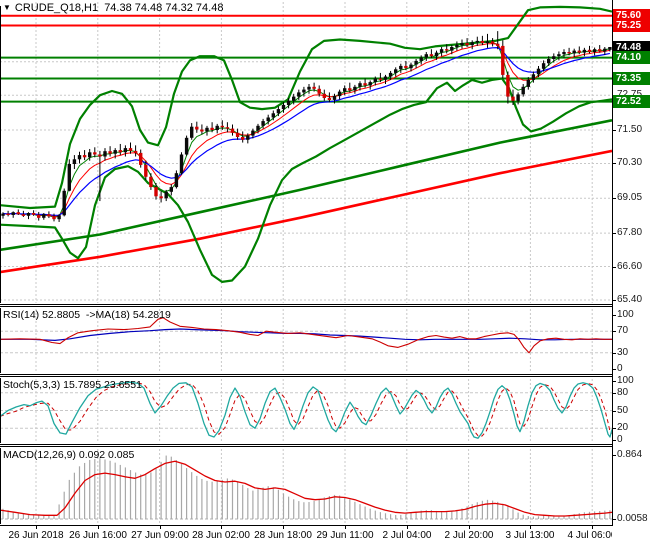  What do you see at coordinates (612, 263) in the screenshot?
I see `price-axis-border` at bounding box center [612, 263].